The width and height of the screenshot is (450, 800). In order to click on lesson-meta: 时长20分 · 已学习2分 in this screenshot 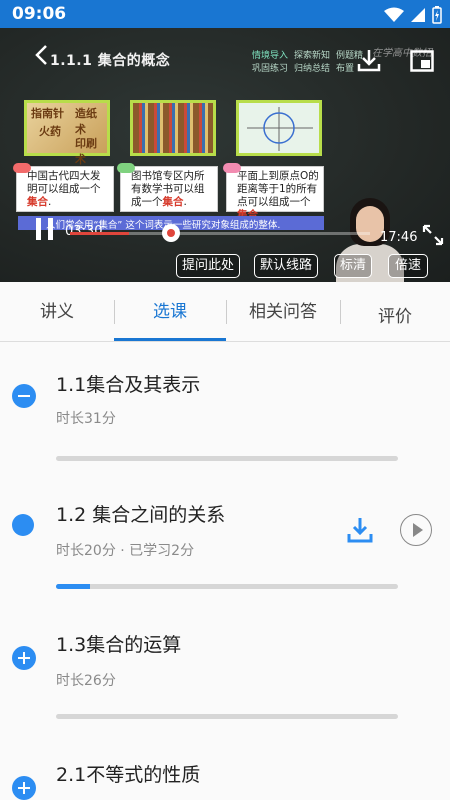, I will do `click(125, 551)`.